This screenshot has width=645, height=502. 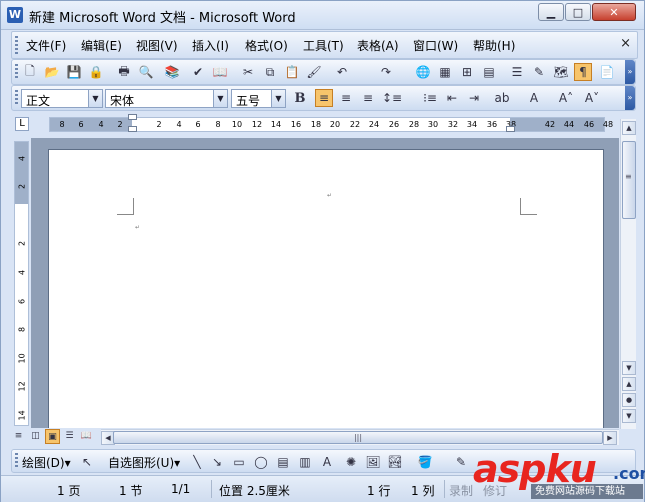 I want to click on minimize-button: ▁, so click(x=551, y=12).